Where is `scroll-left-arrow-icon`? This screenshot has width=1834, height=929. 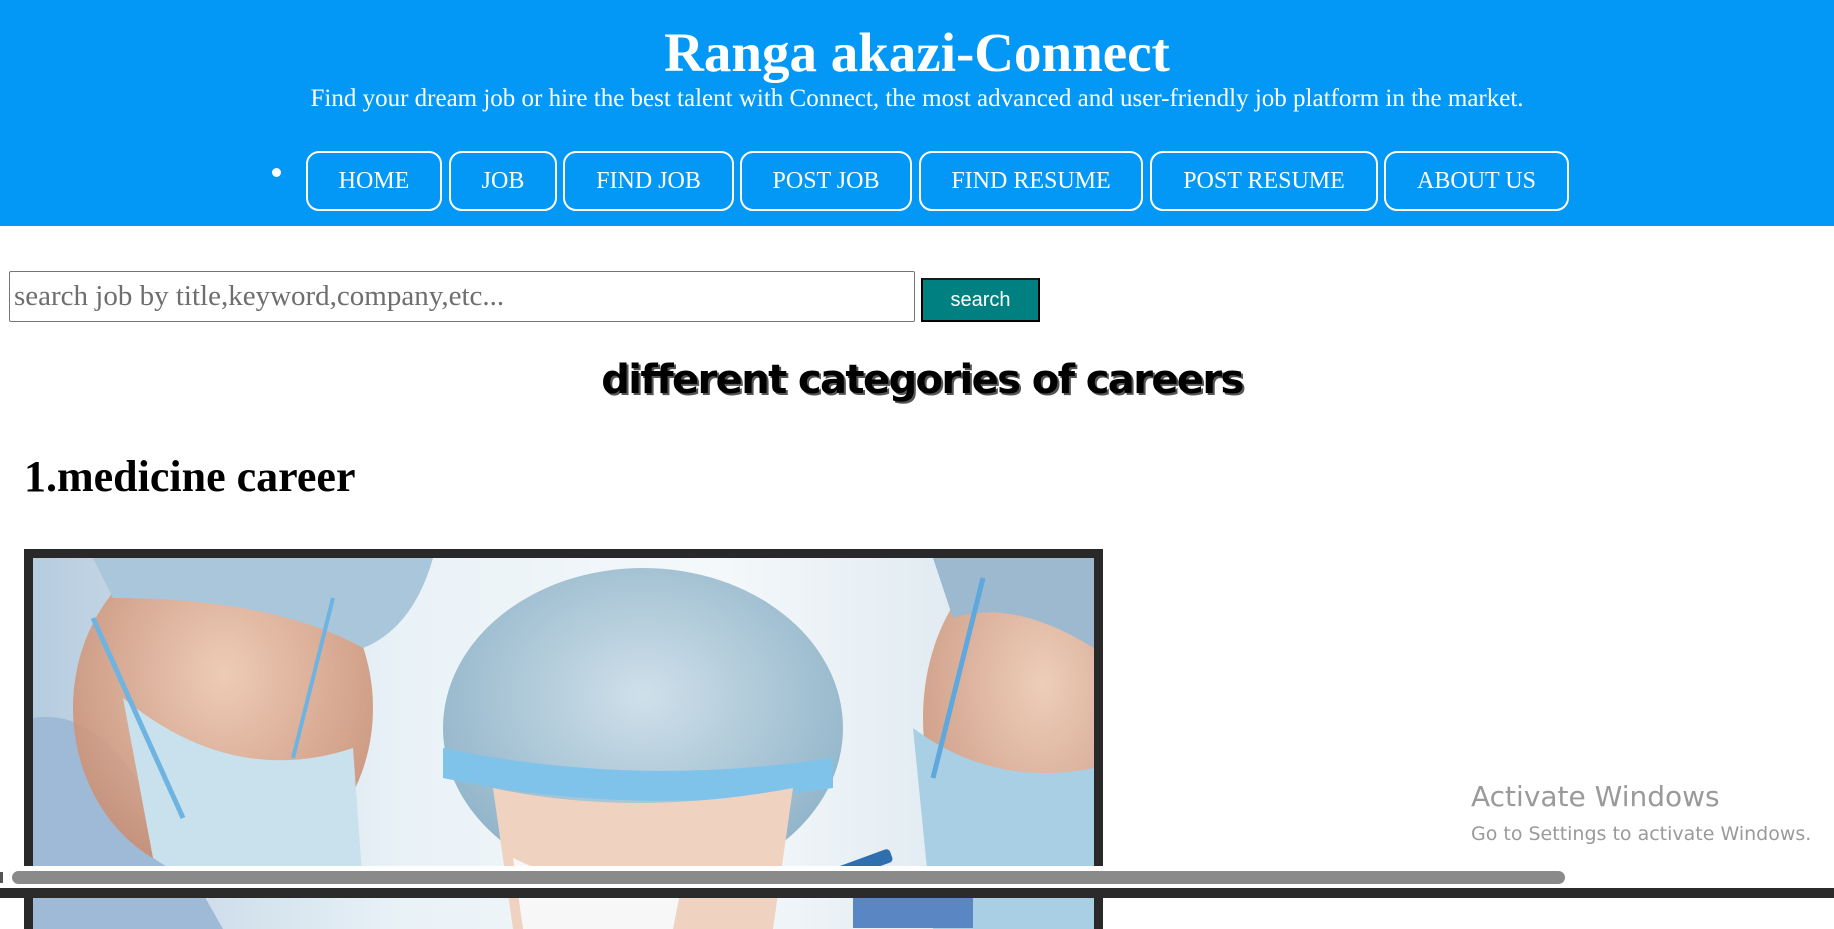 scroll-left-arrow-icon is located at coordinates (1, 877).